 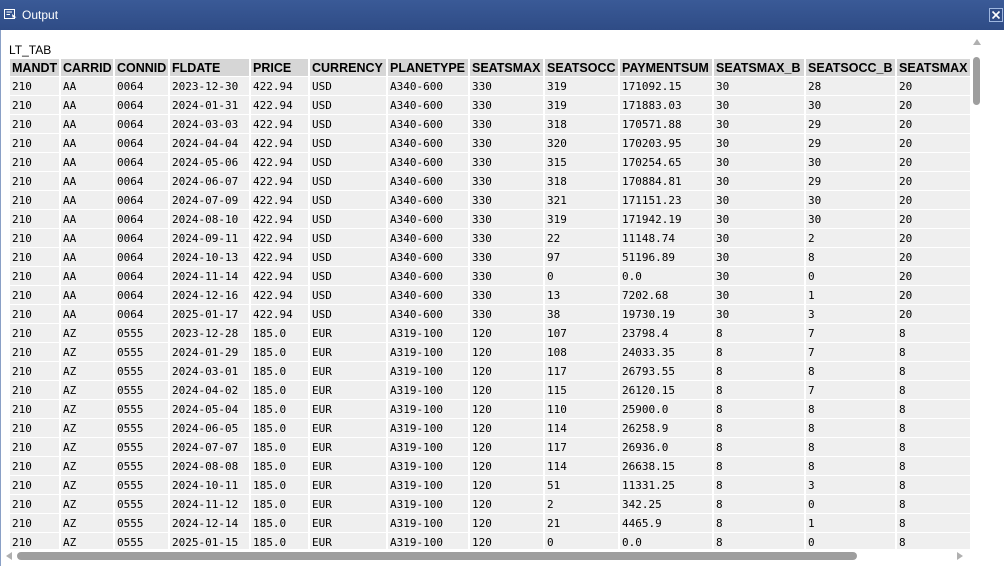 I want to click on table-cell: 2023-12-28, so click(x=210, y=333).